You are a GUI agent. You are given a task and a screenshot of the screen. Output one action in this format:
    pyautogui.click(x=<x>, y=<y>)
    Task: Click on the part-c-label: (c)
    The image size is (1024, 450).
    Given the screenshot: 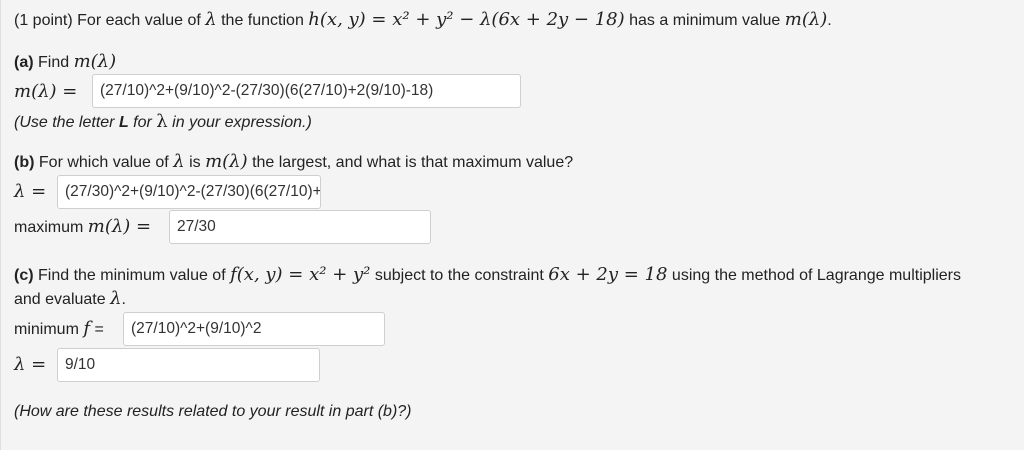 What is the action you would take?
    pyautogui.click(x=24, y=275)
    